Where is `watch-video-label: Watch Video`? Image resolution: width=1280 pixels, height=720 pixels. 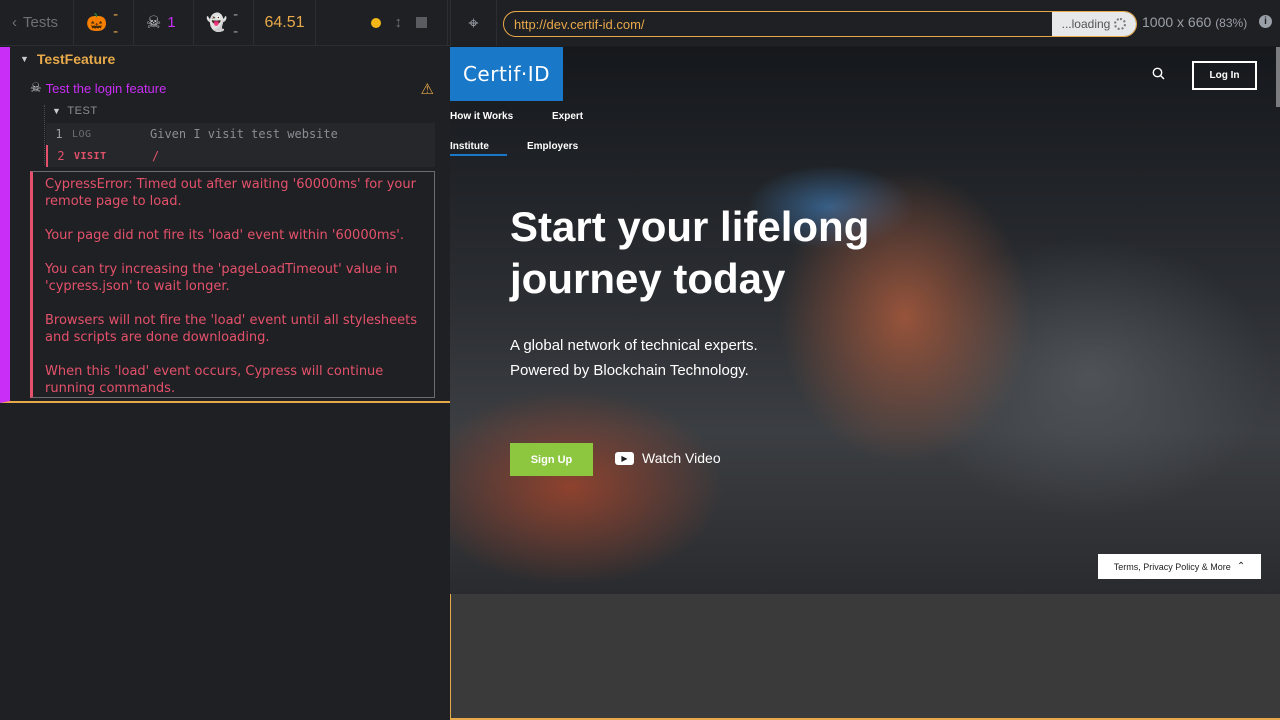
watch-video-label: Watch Video is located at coordinates (681, 458).